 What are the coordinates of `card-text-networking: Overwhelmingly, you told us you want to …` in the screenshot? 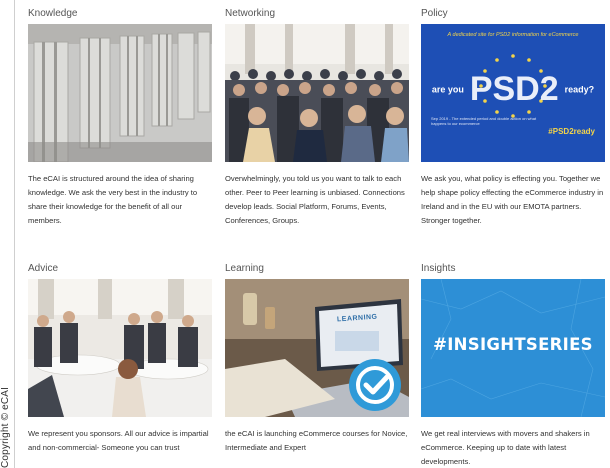 It's located at (315, 199).